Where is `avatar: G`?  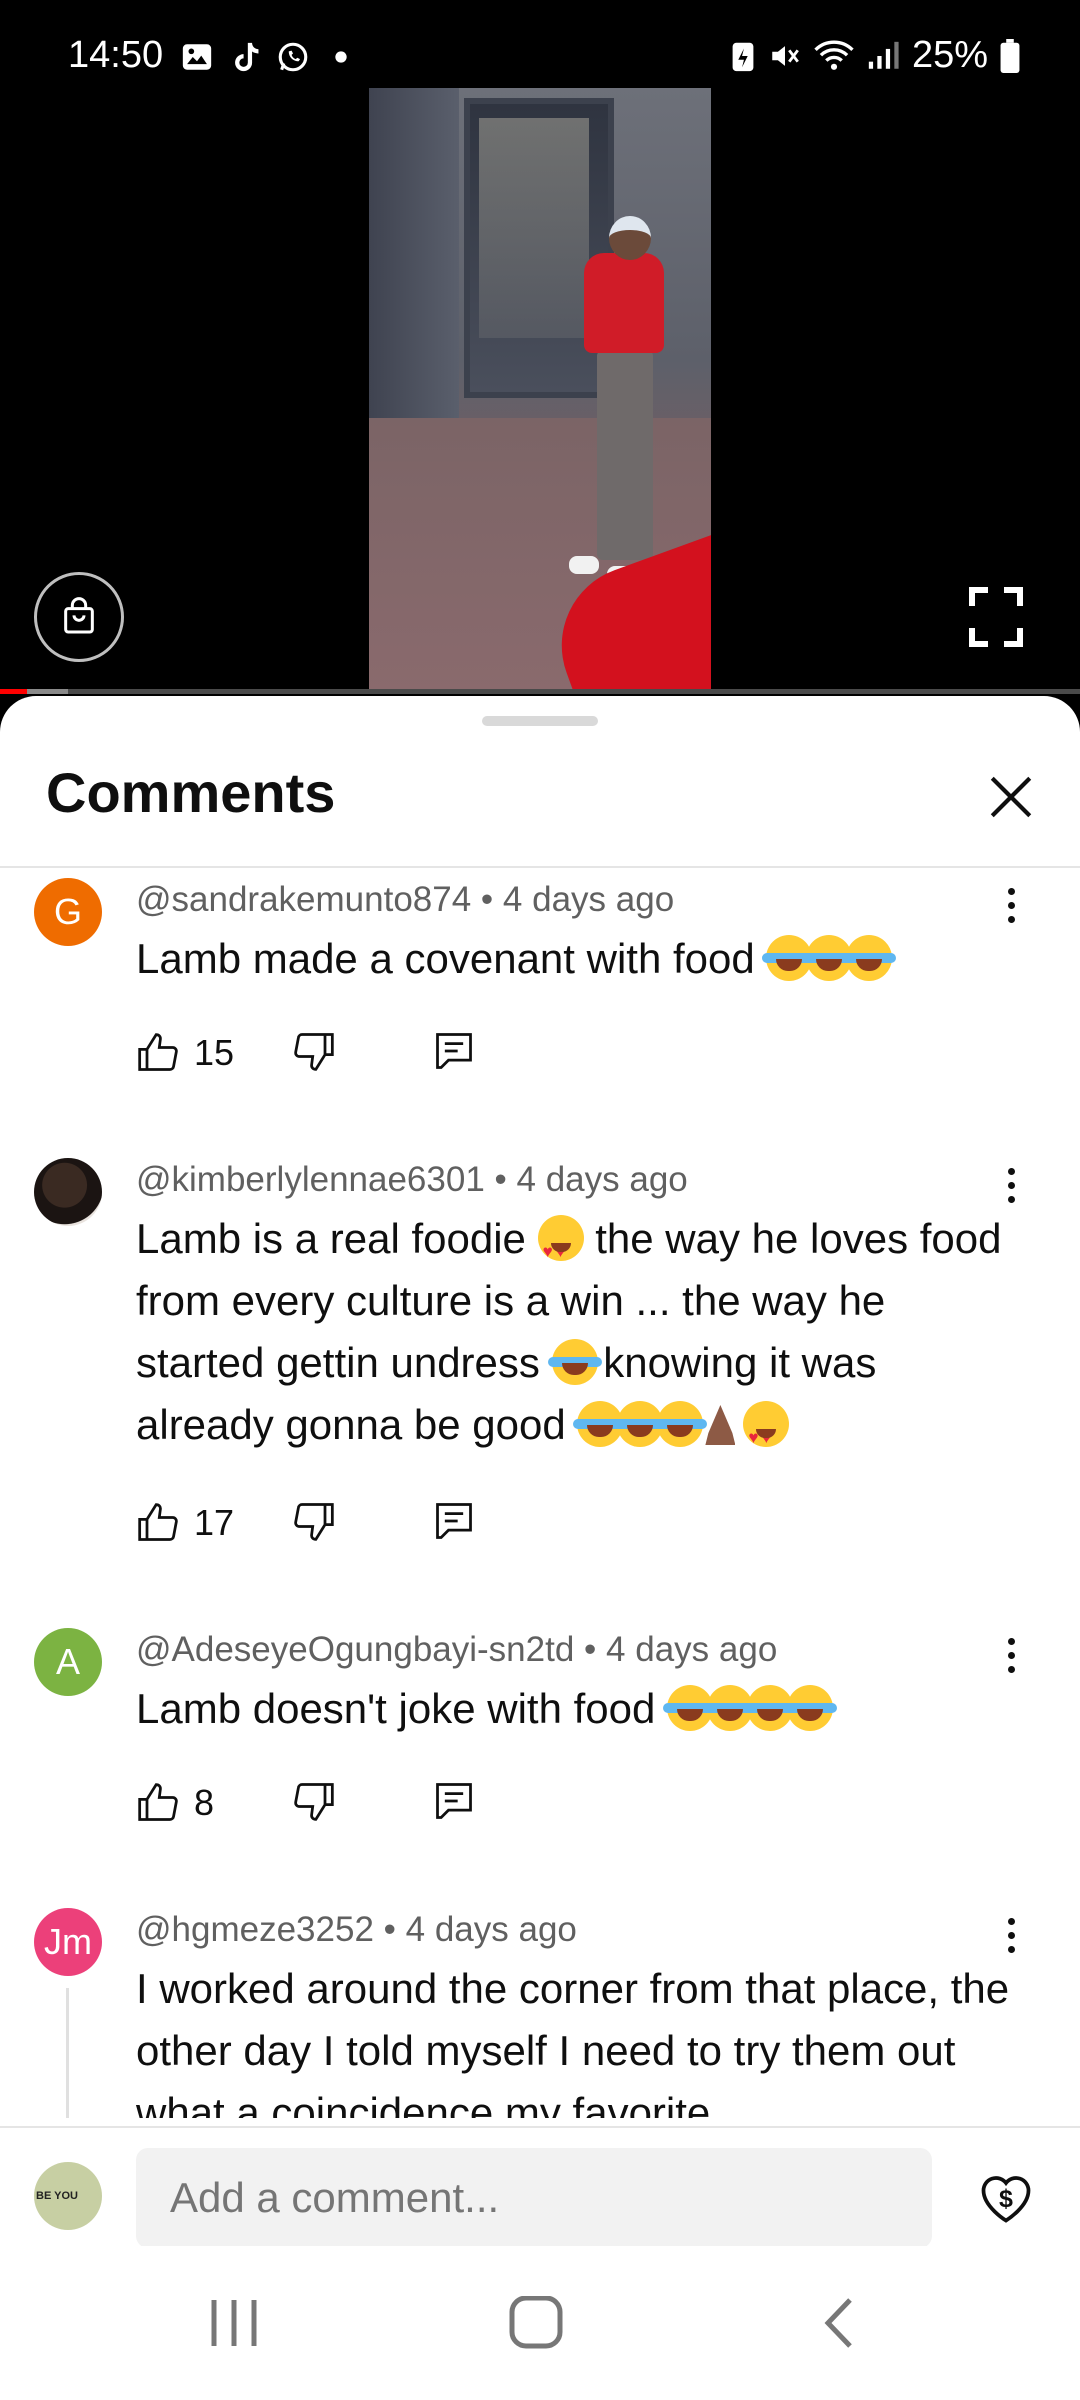 avatar: G is located at coordinates (68, 912).